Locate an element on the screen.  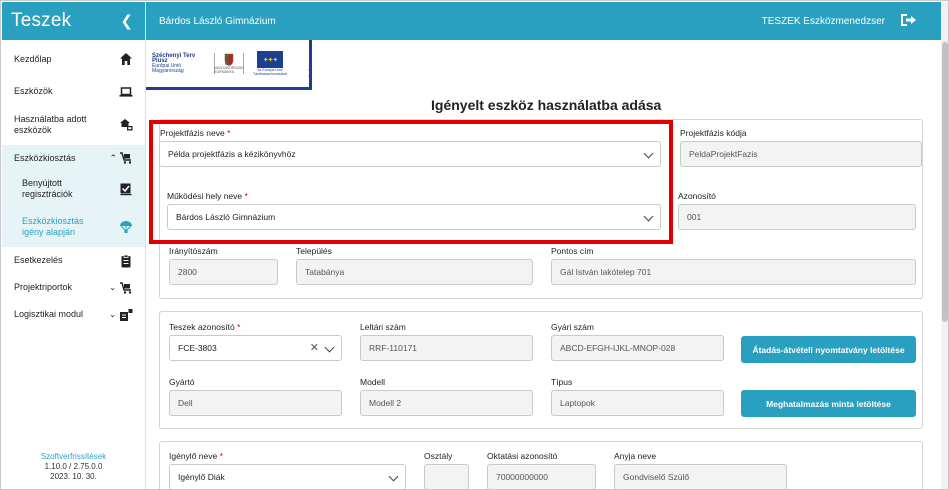
sidebar-item-eszkozkiosztas: Eszközkiosztás ⌃ is located at coordinates (73, 158).